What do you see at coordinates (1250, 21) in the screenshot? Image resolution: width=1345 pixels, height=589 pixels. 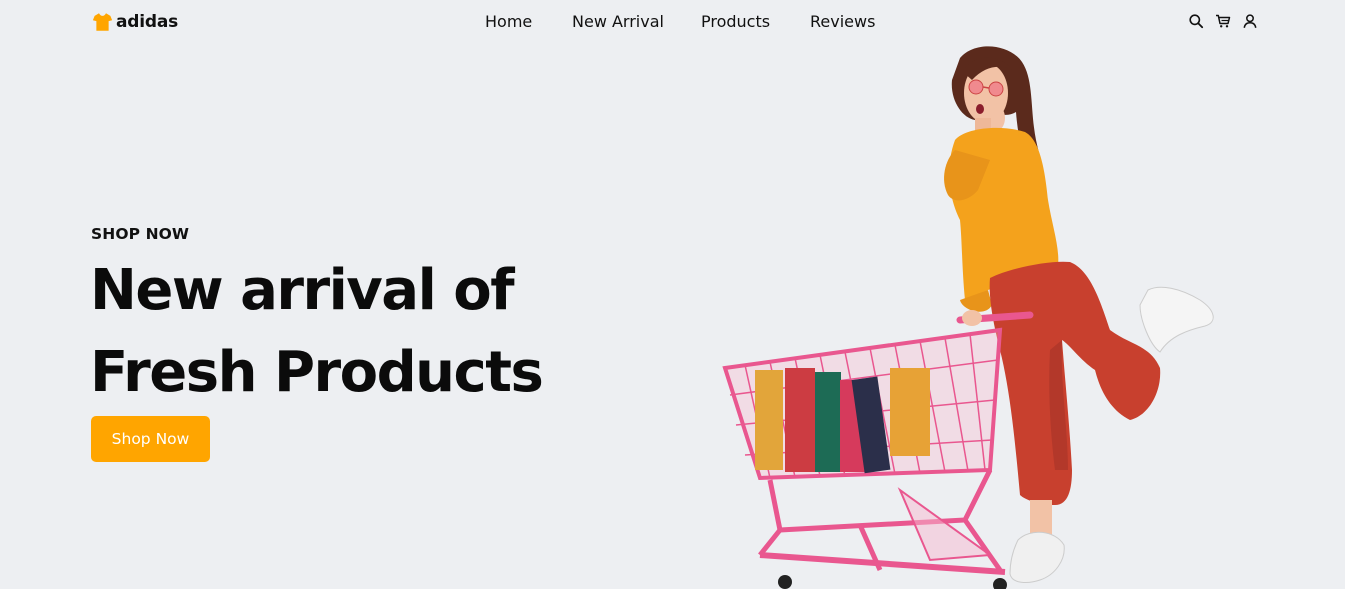 I see `user-icon` at bounding box center [1250, 21].